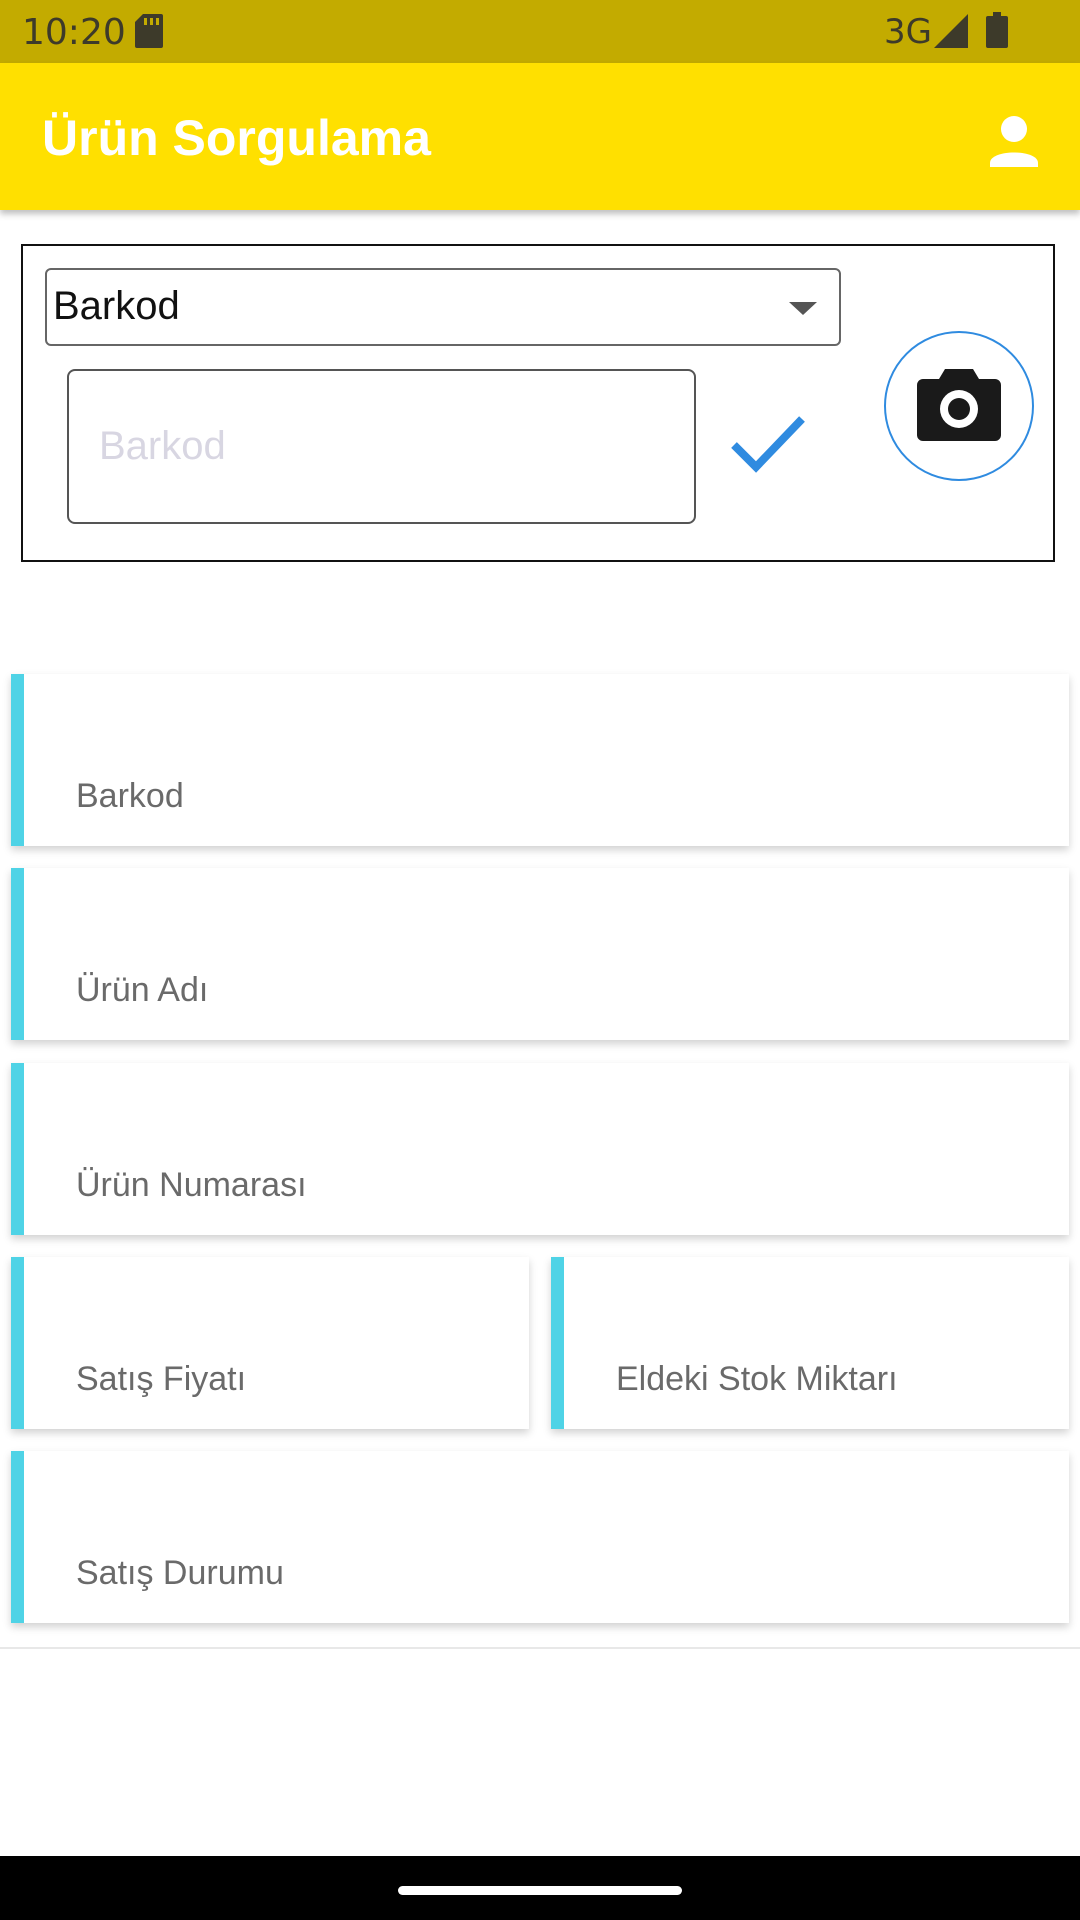 This screenshot has width=1080, height=1920. What do you see at coordinates (130, 796) in the screenshot?
I see `field-label-barkod: Barkod` at bounding box center [130, 796].